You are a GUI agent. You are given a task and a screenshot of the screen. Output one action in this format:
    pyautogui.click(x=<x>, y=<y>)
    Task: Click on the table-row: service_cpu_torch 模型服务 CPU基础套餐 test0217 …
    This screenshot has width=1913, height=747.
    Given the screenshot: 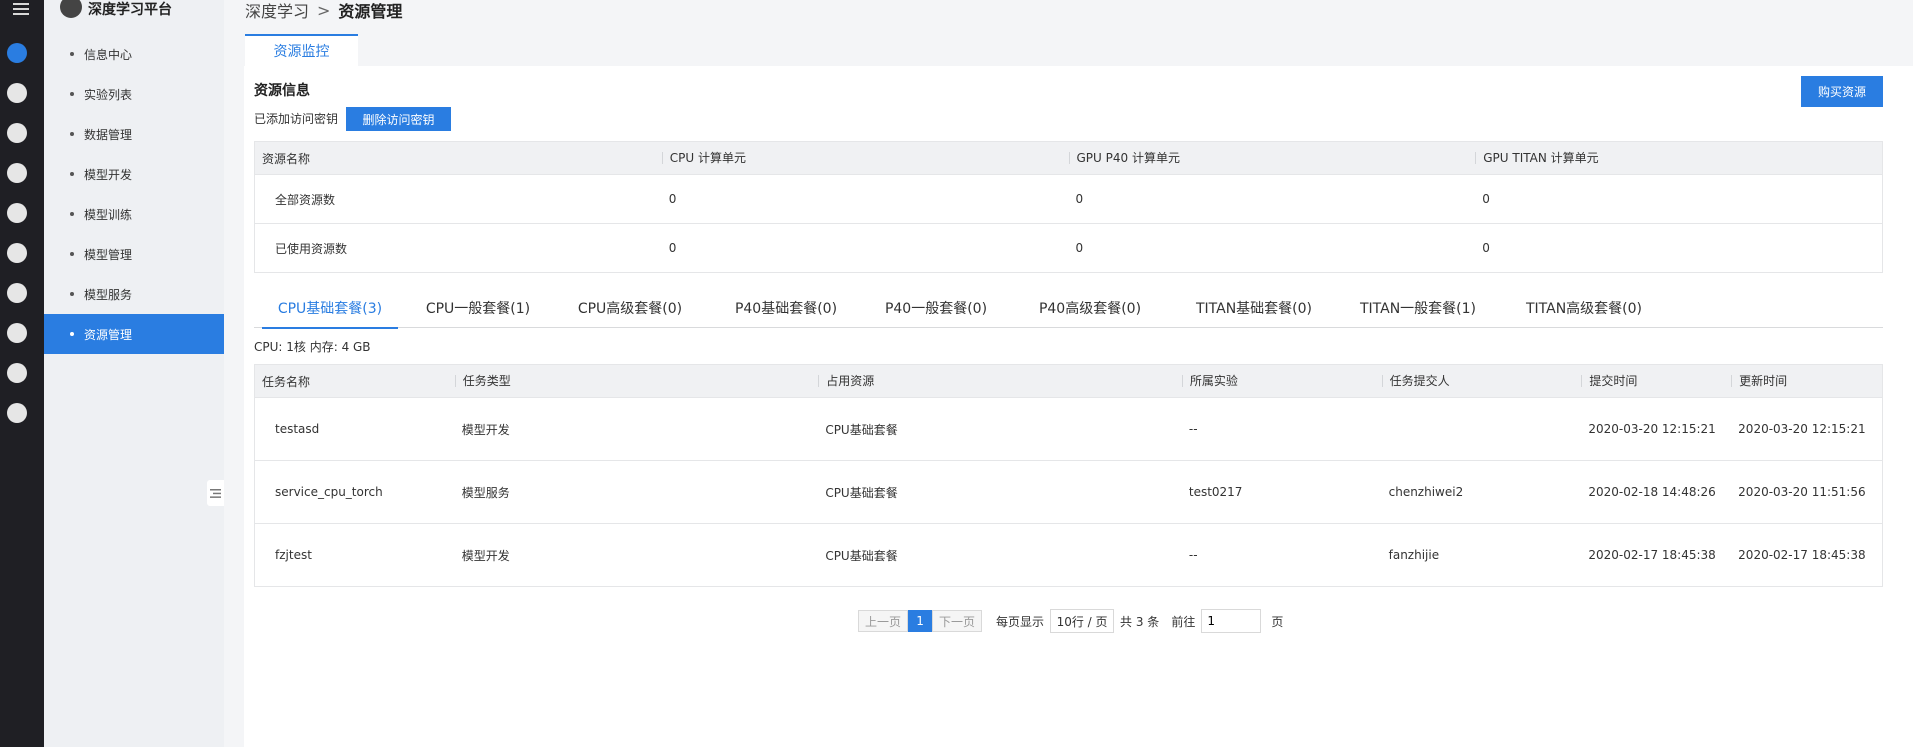 What is the action you would take?
    pyautogui.click(x=1068, y=491)
    